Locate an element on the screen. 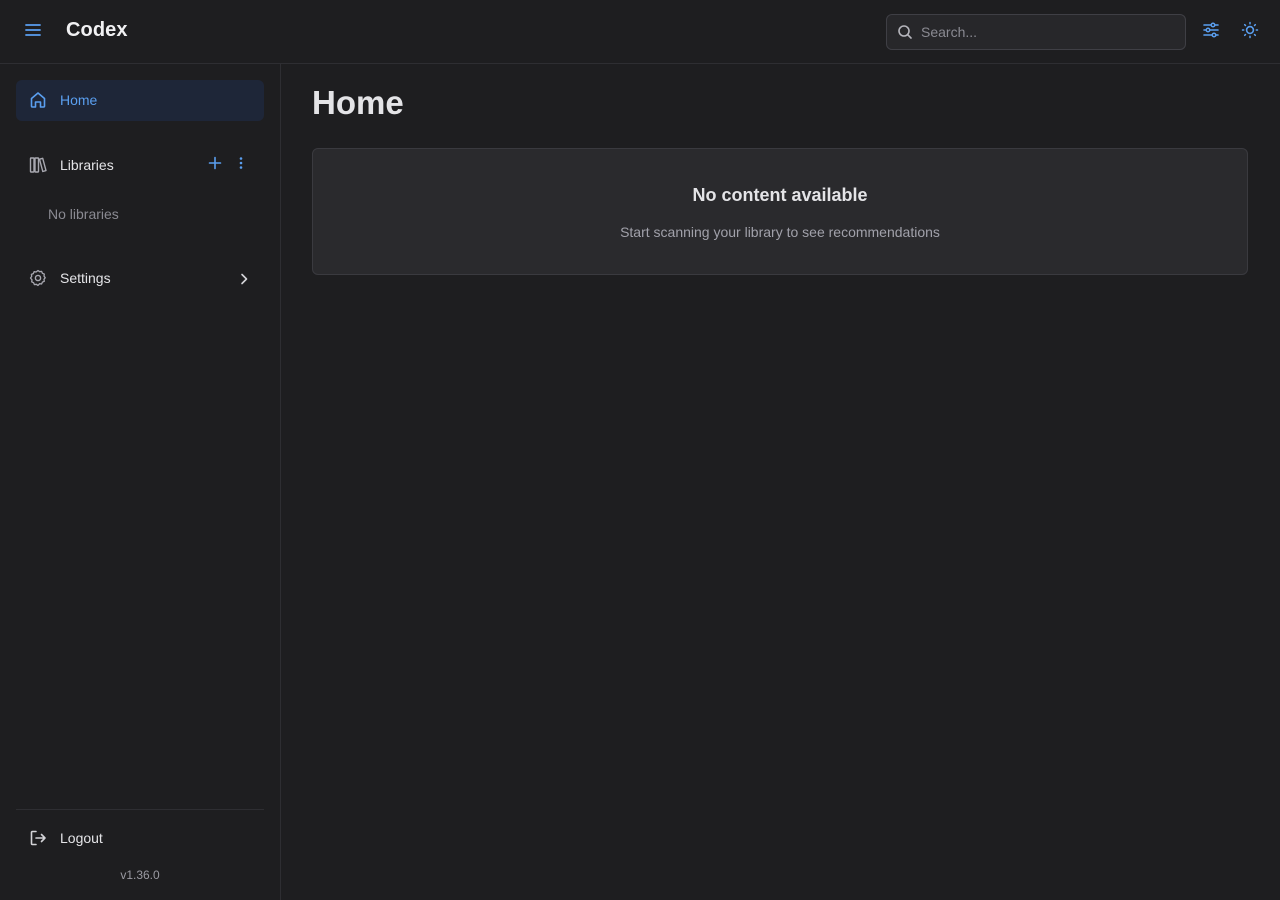 The image size is (1280, 900). menu-icon is located at coordinates (33, 32).